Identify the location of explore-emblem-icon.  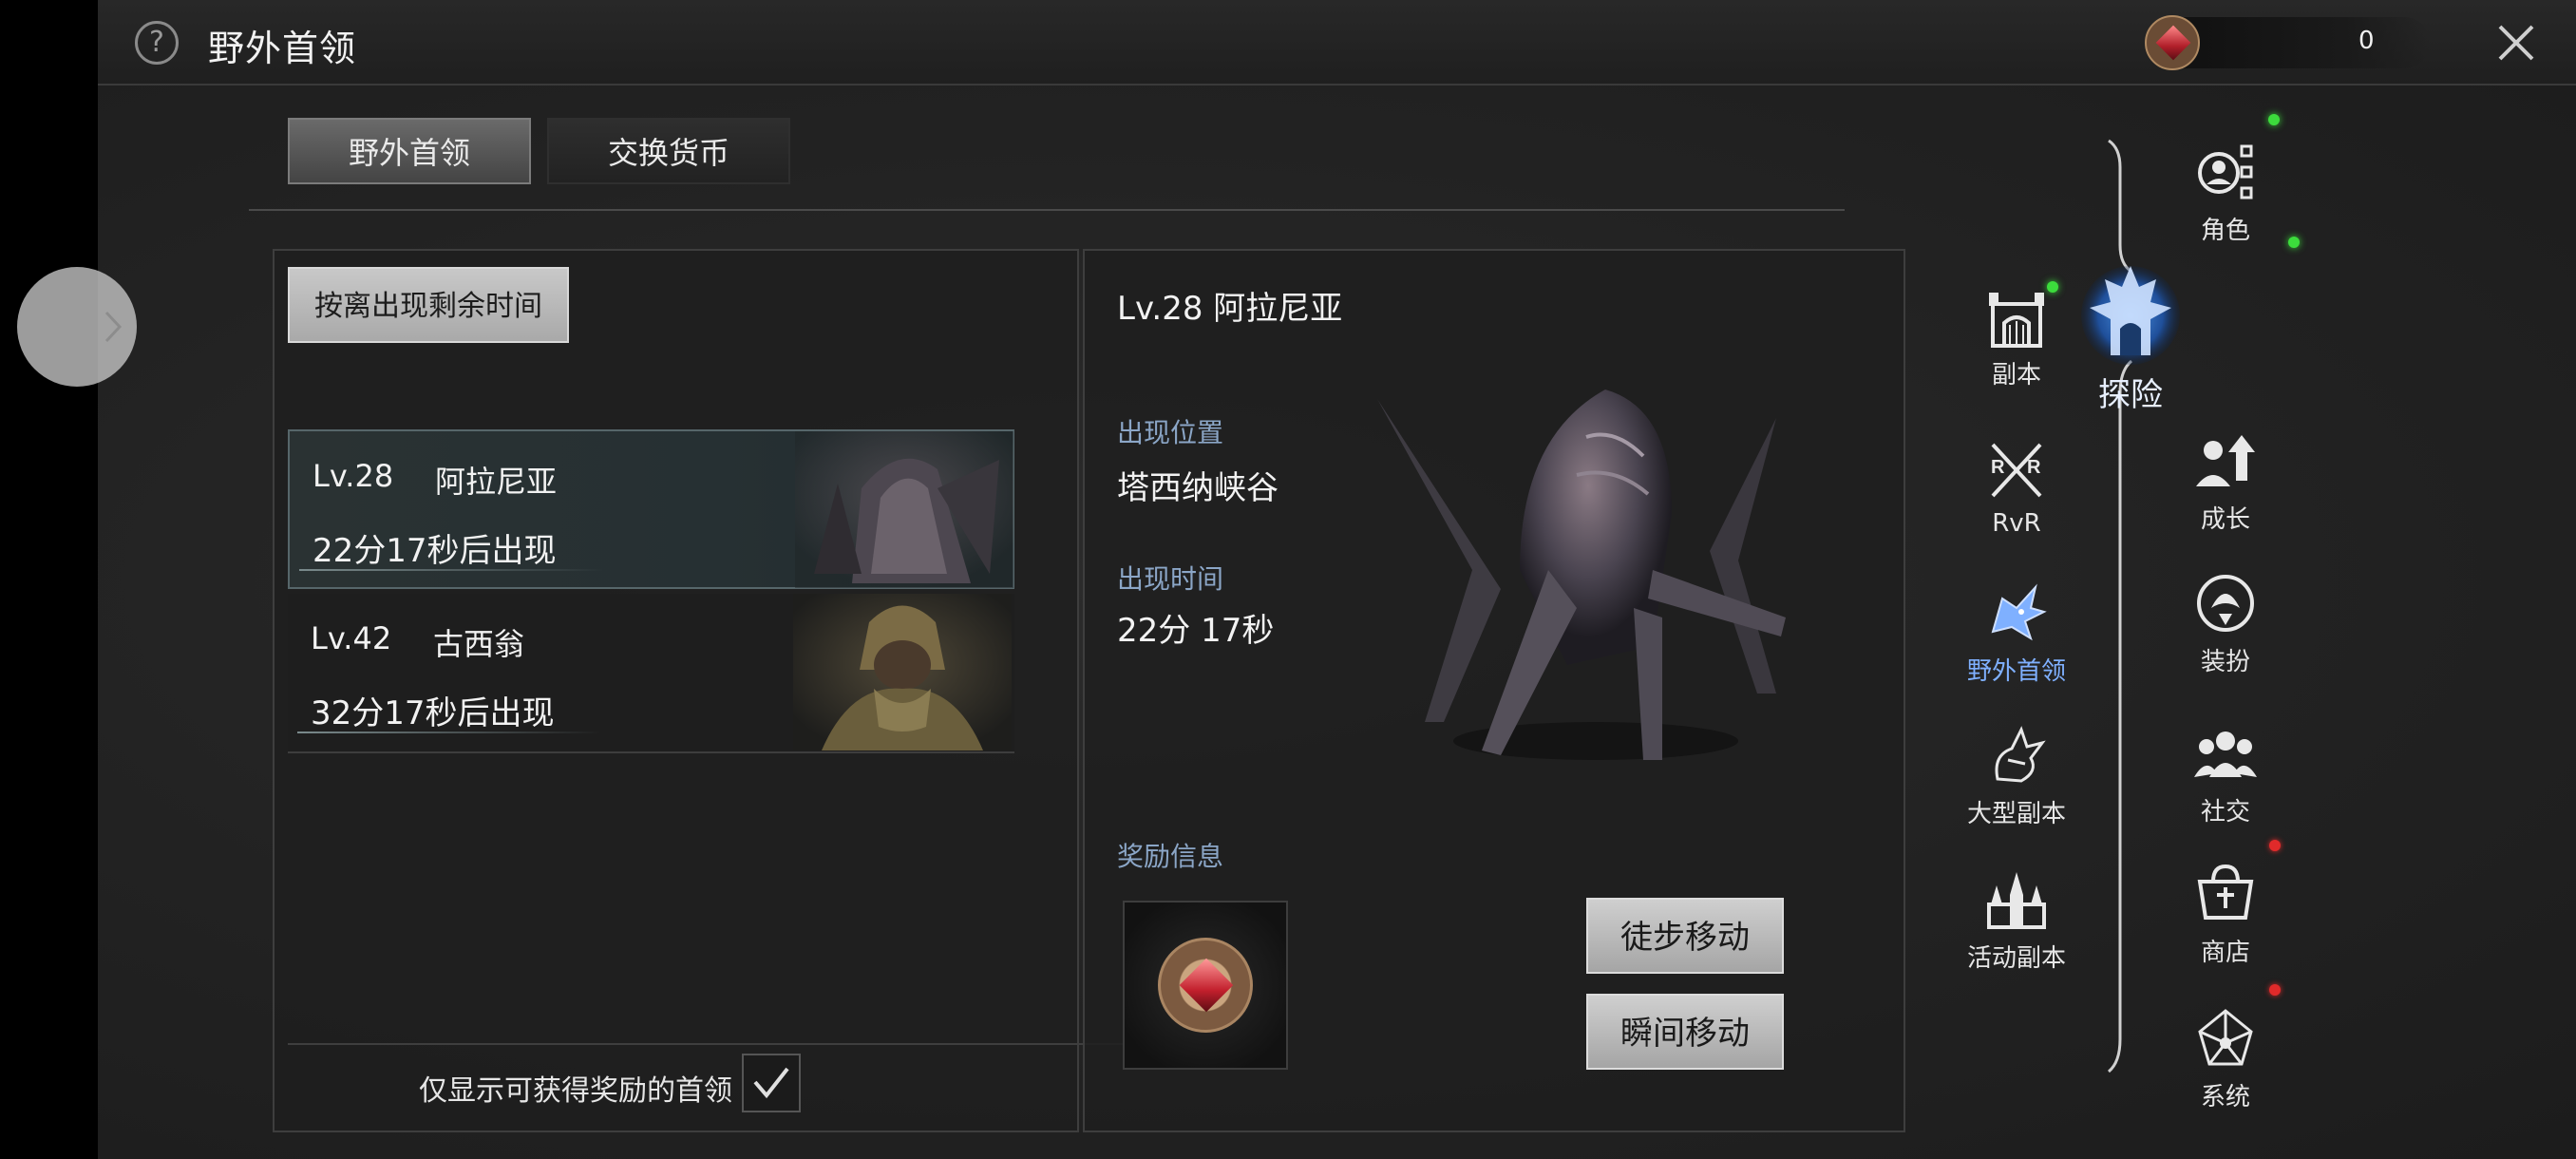
(2130, 314).